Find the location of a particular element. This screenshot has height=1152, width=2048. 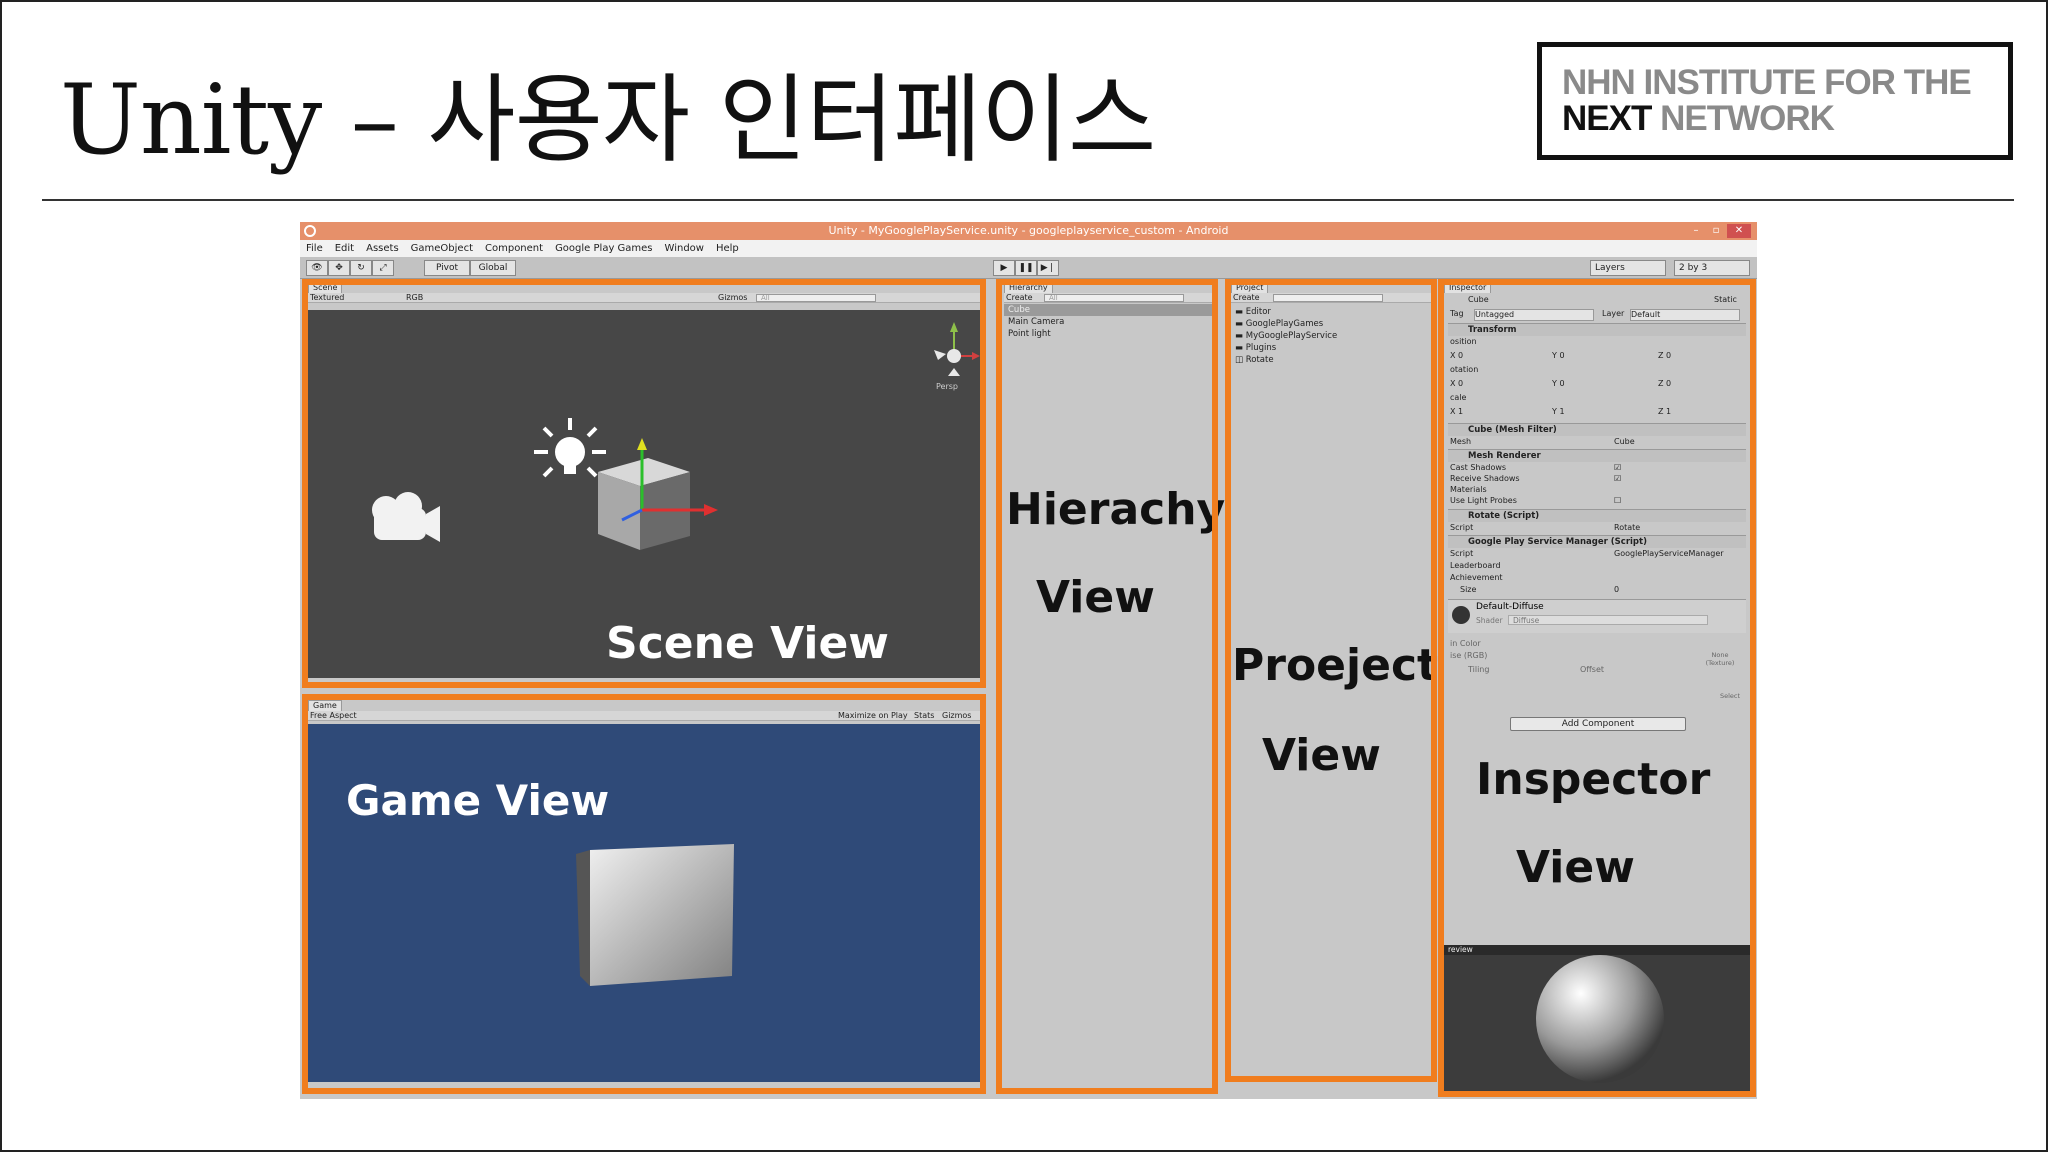

pause-button: ❚❚ is located at coordinates (1026, 268).